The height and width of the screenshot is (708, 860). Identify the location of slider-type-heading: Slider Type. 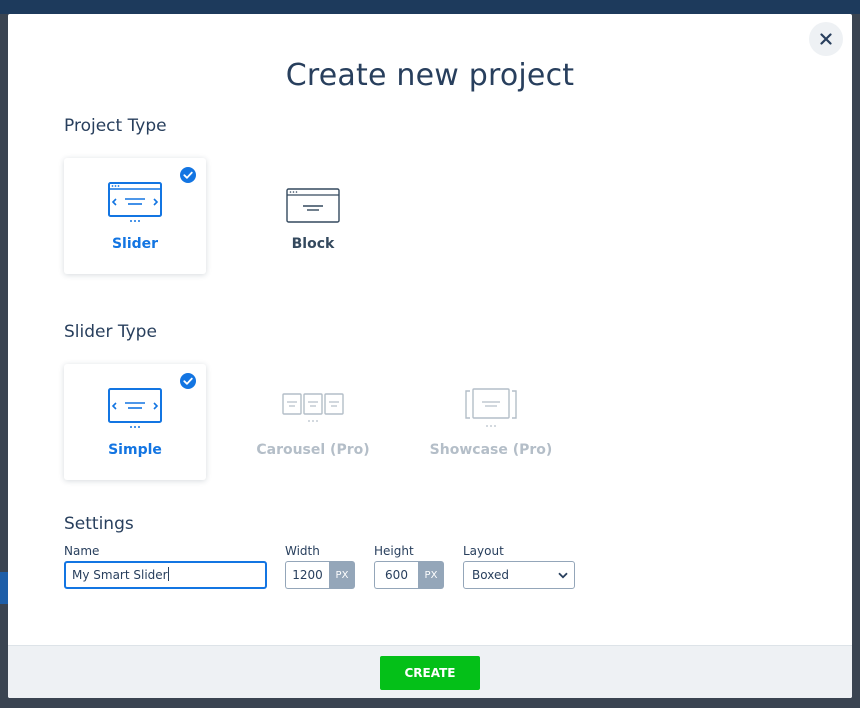
(110, 332).